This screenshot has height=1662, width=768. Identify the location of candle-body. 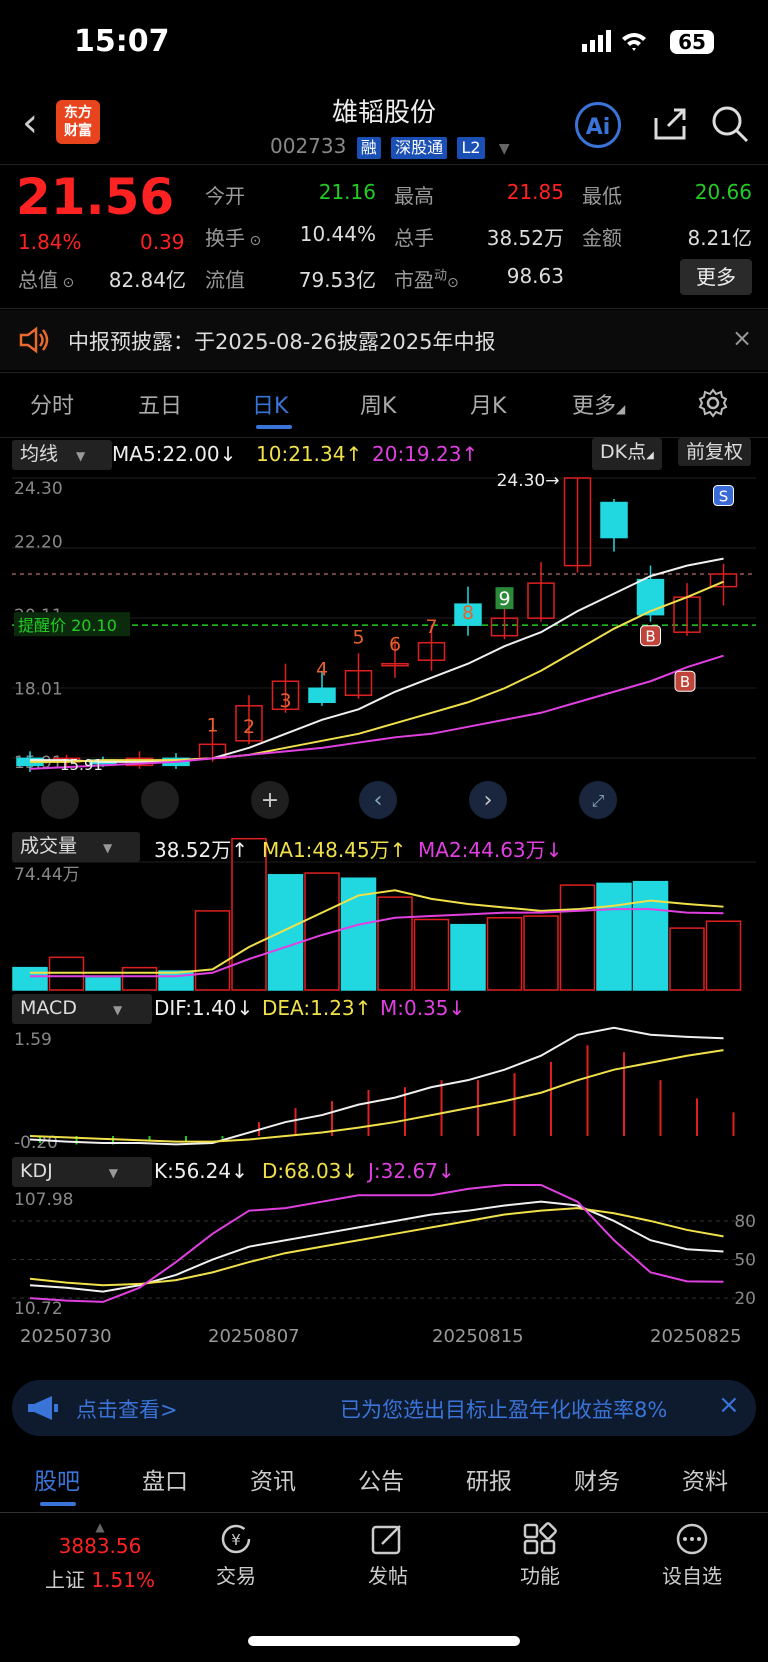
(322, 695).